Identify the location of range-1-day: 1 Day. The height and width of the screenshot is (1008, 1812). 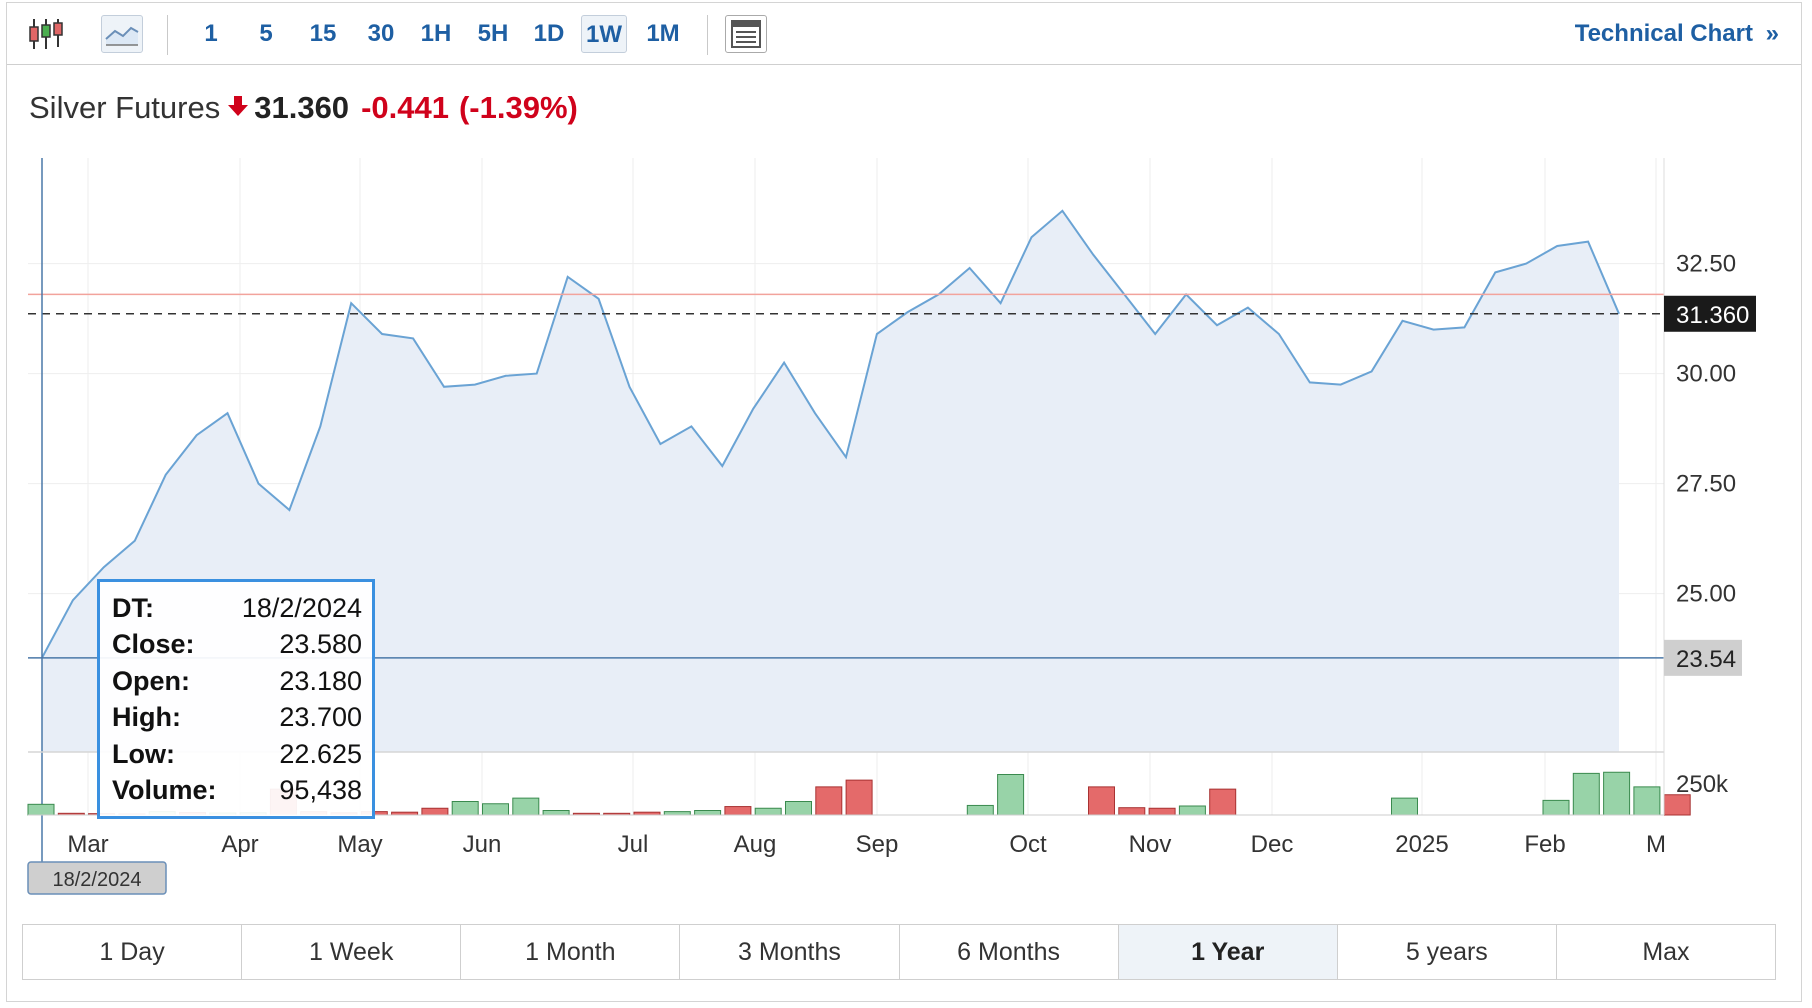
(133, 952).